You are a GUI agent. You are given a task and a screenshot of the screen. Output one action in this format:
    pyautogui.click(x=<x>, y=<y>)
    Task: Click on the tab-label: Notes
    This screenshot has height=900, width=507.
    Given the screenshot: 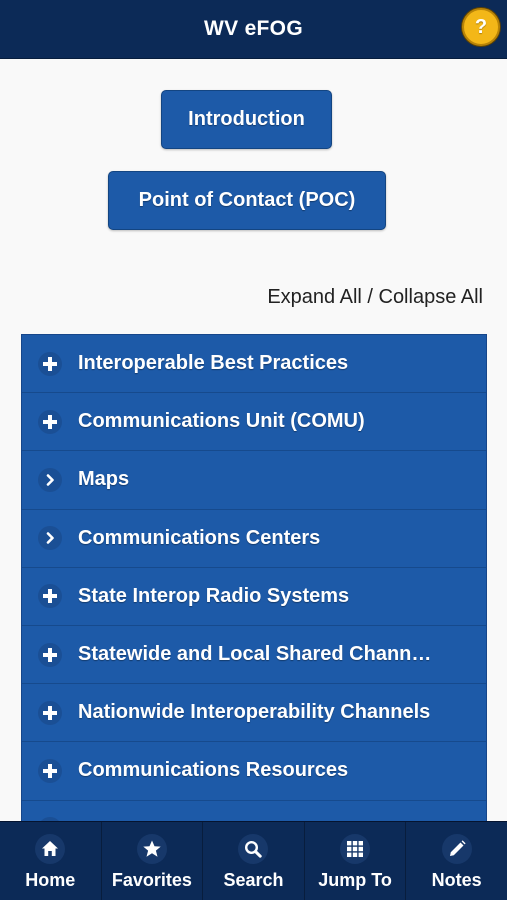 What is the action you would take?
    pyautogui.click(x=456, y=880)
    